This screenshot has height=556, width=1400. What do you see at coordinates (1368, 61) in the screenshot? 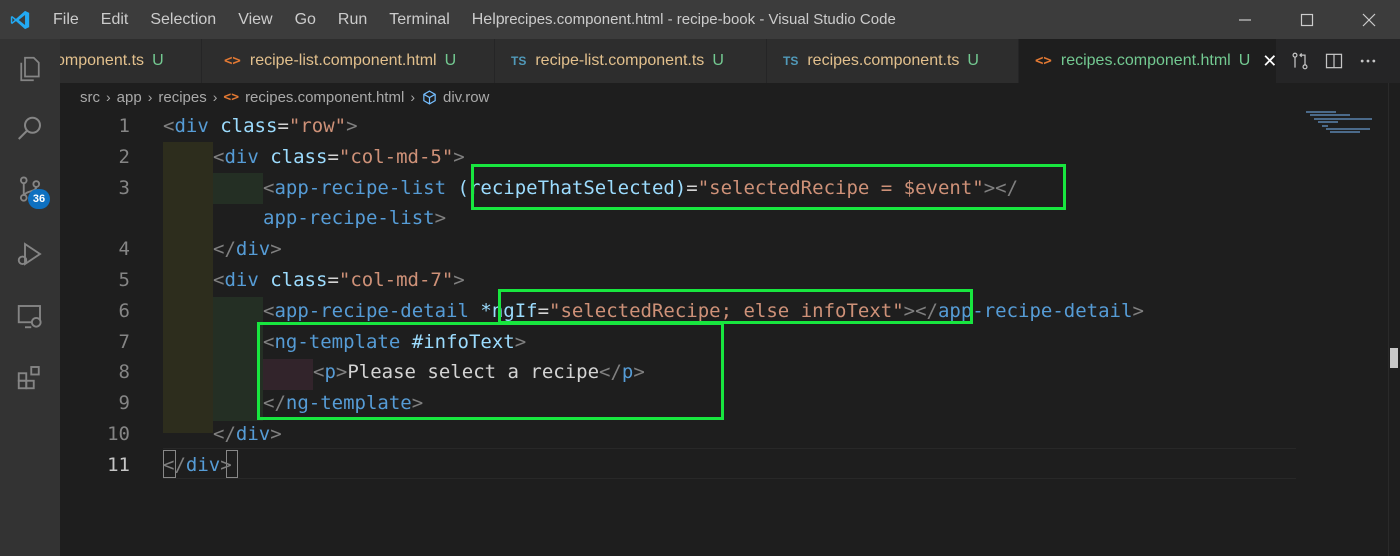
I see `more-actions-icon` at bounding box center [1368, 61].